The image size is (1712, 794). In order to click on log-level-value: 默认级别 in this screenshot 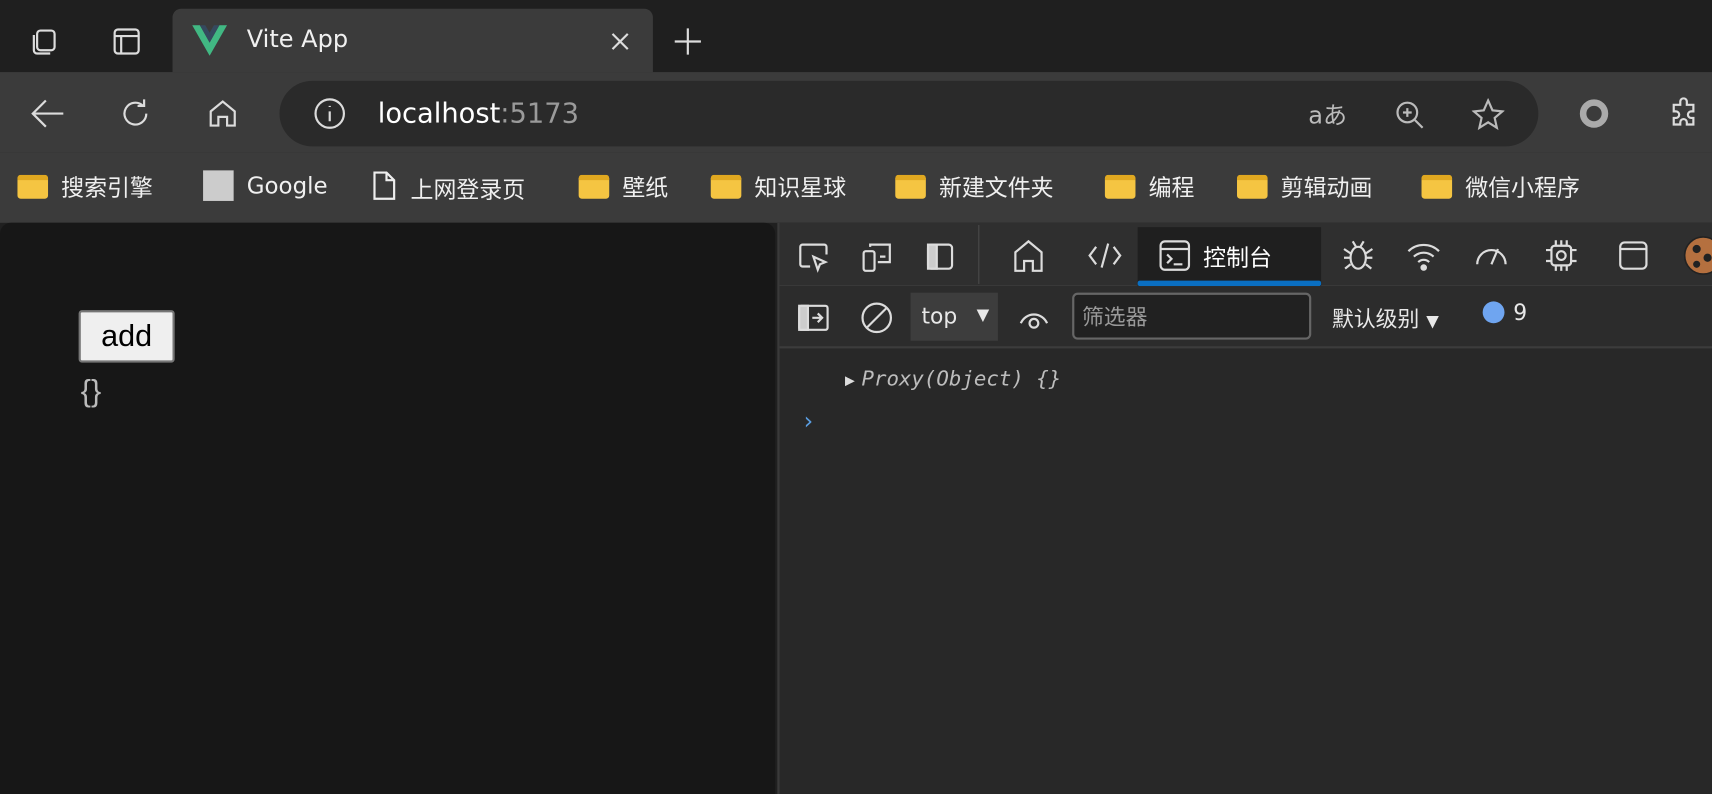, I will do `click(1375, 318)`.